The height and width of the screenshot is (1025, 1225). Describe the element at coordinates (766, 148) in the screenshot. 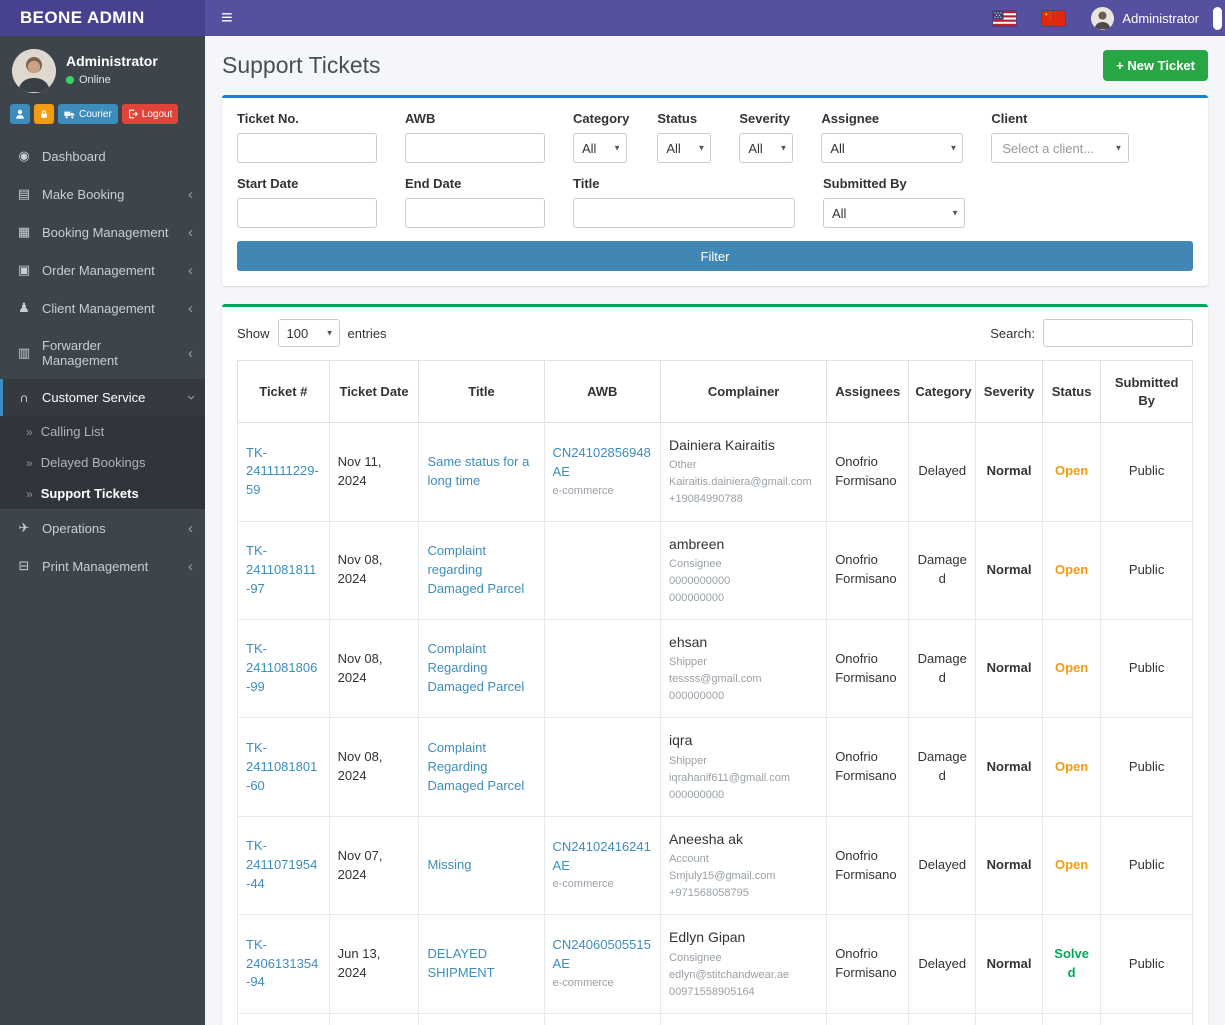

I see `severity-select: All` at that location.